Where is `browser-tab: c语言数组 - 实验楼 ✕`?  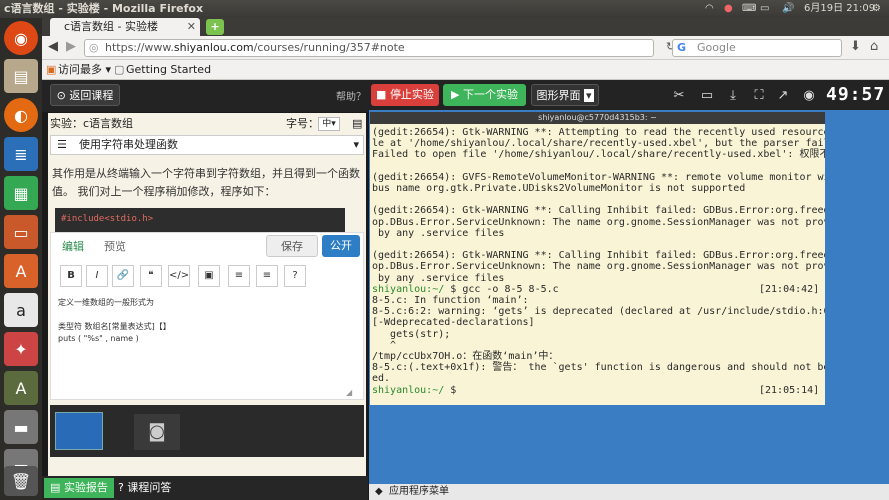 browser-tab: c语言数组 - 实验楼 ✕ is located at coordinates (125, 27).